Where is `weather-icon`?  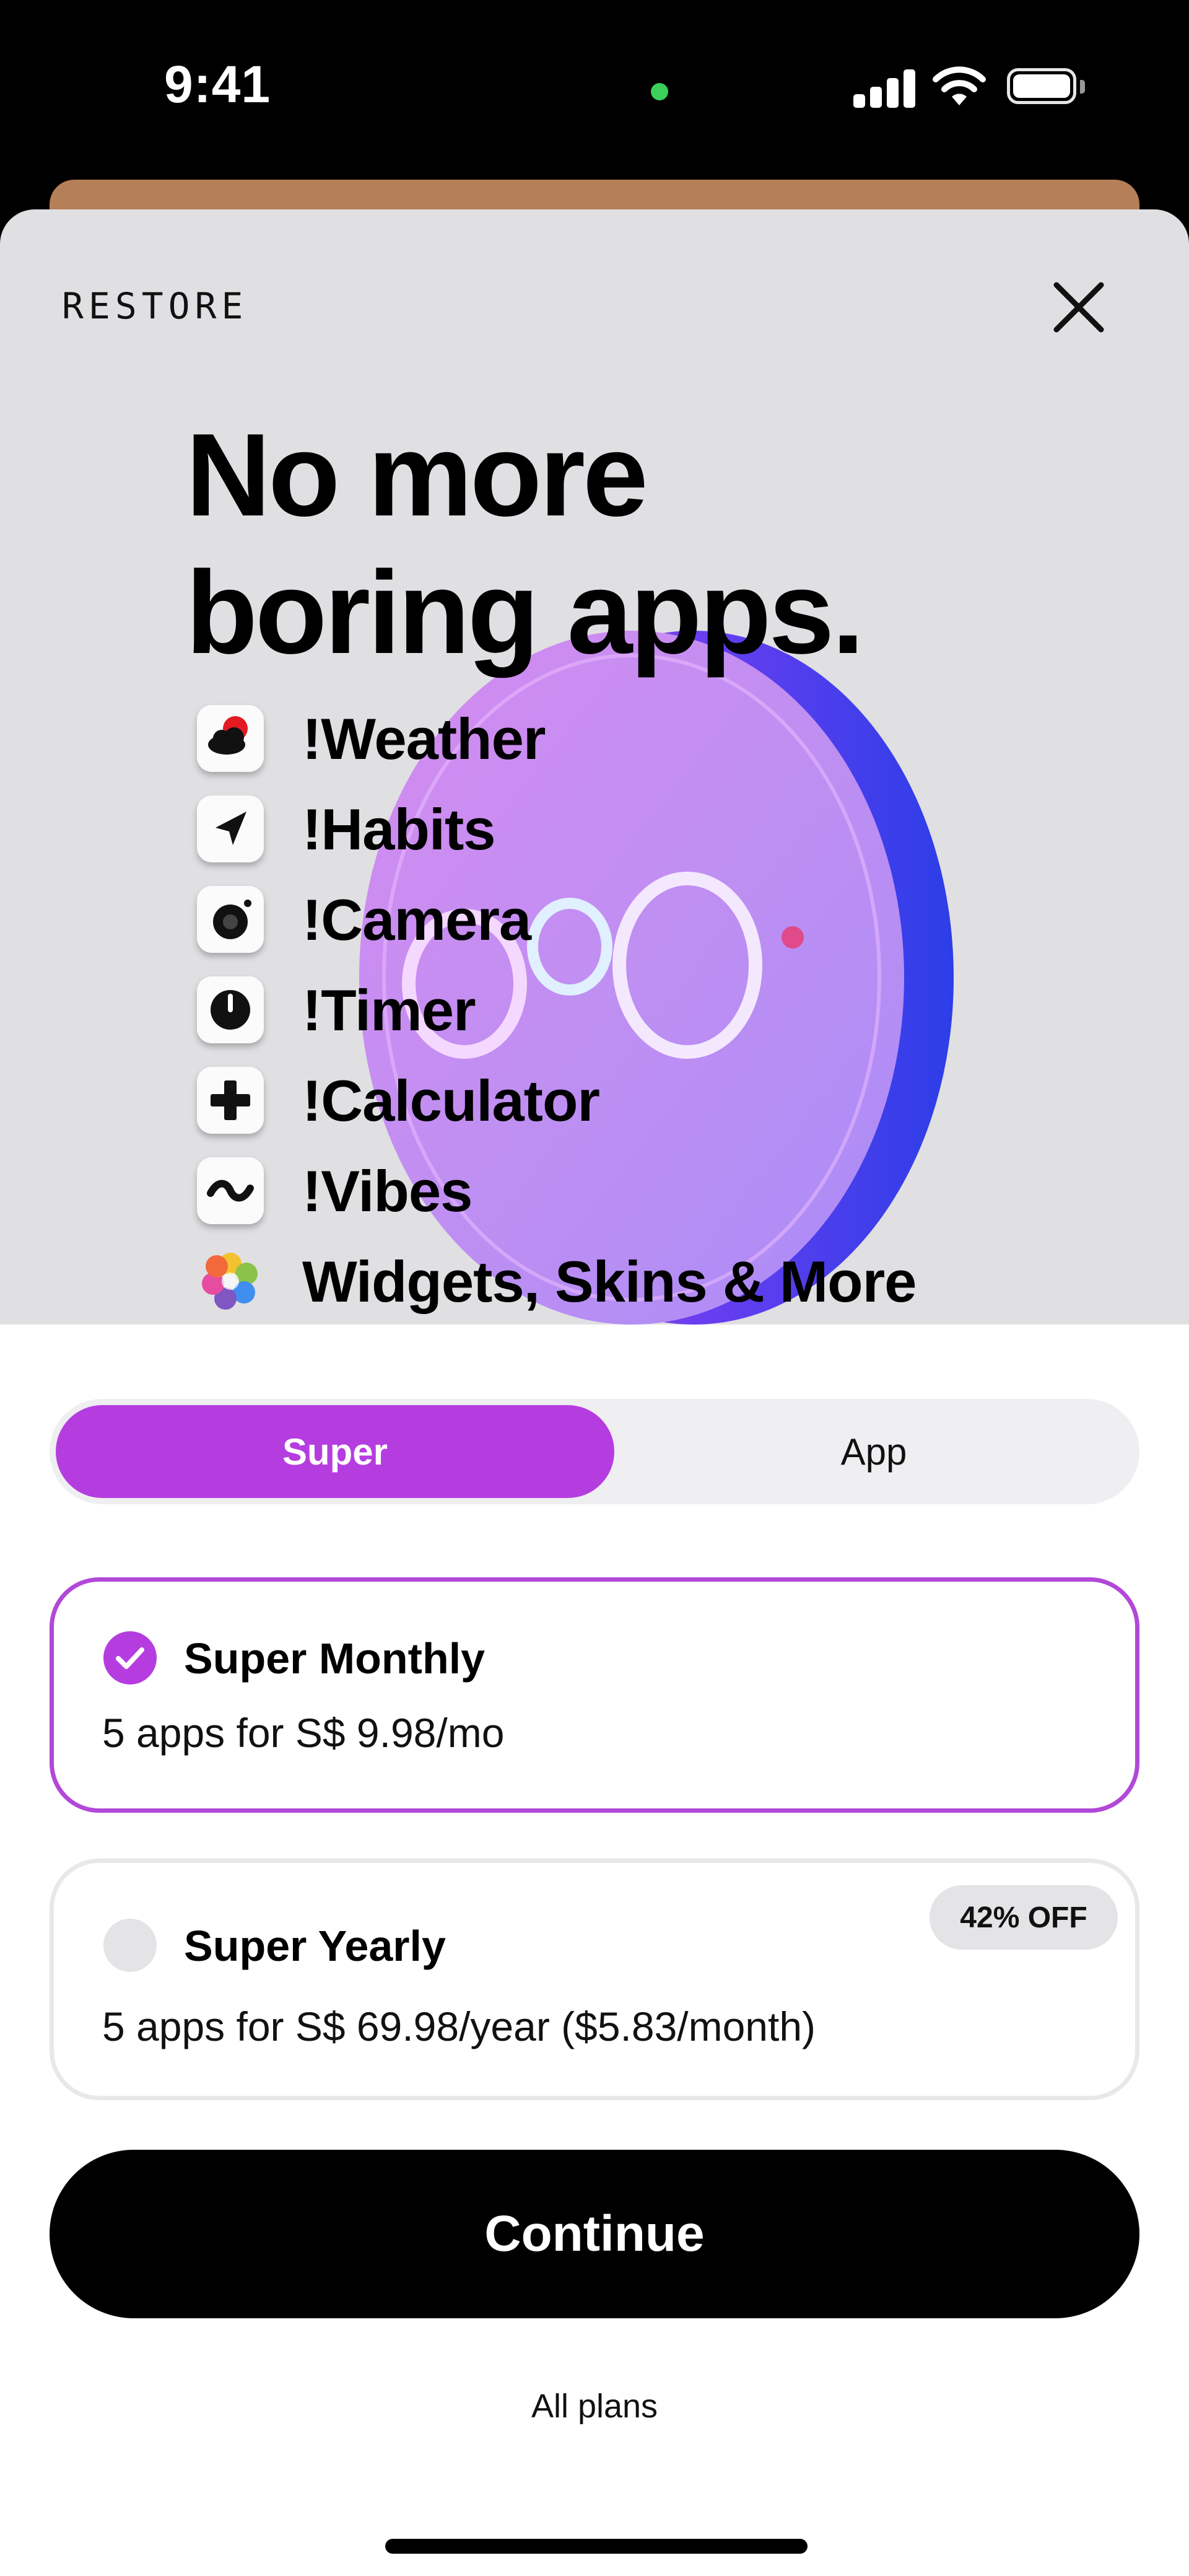
weather-icon is located at coordinates (230, 738).